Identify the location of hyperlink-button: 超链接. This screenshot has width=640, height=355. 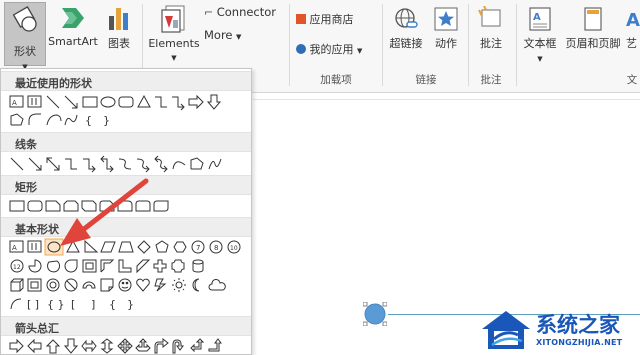
(406, 28).